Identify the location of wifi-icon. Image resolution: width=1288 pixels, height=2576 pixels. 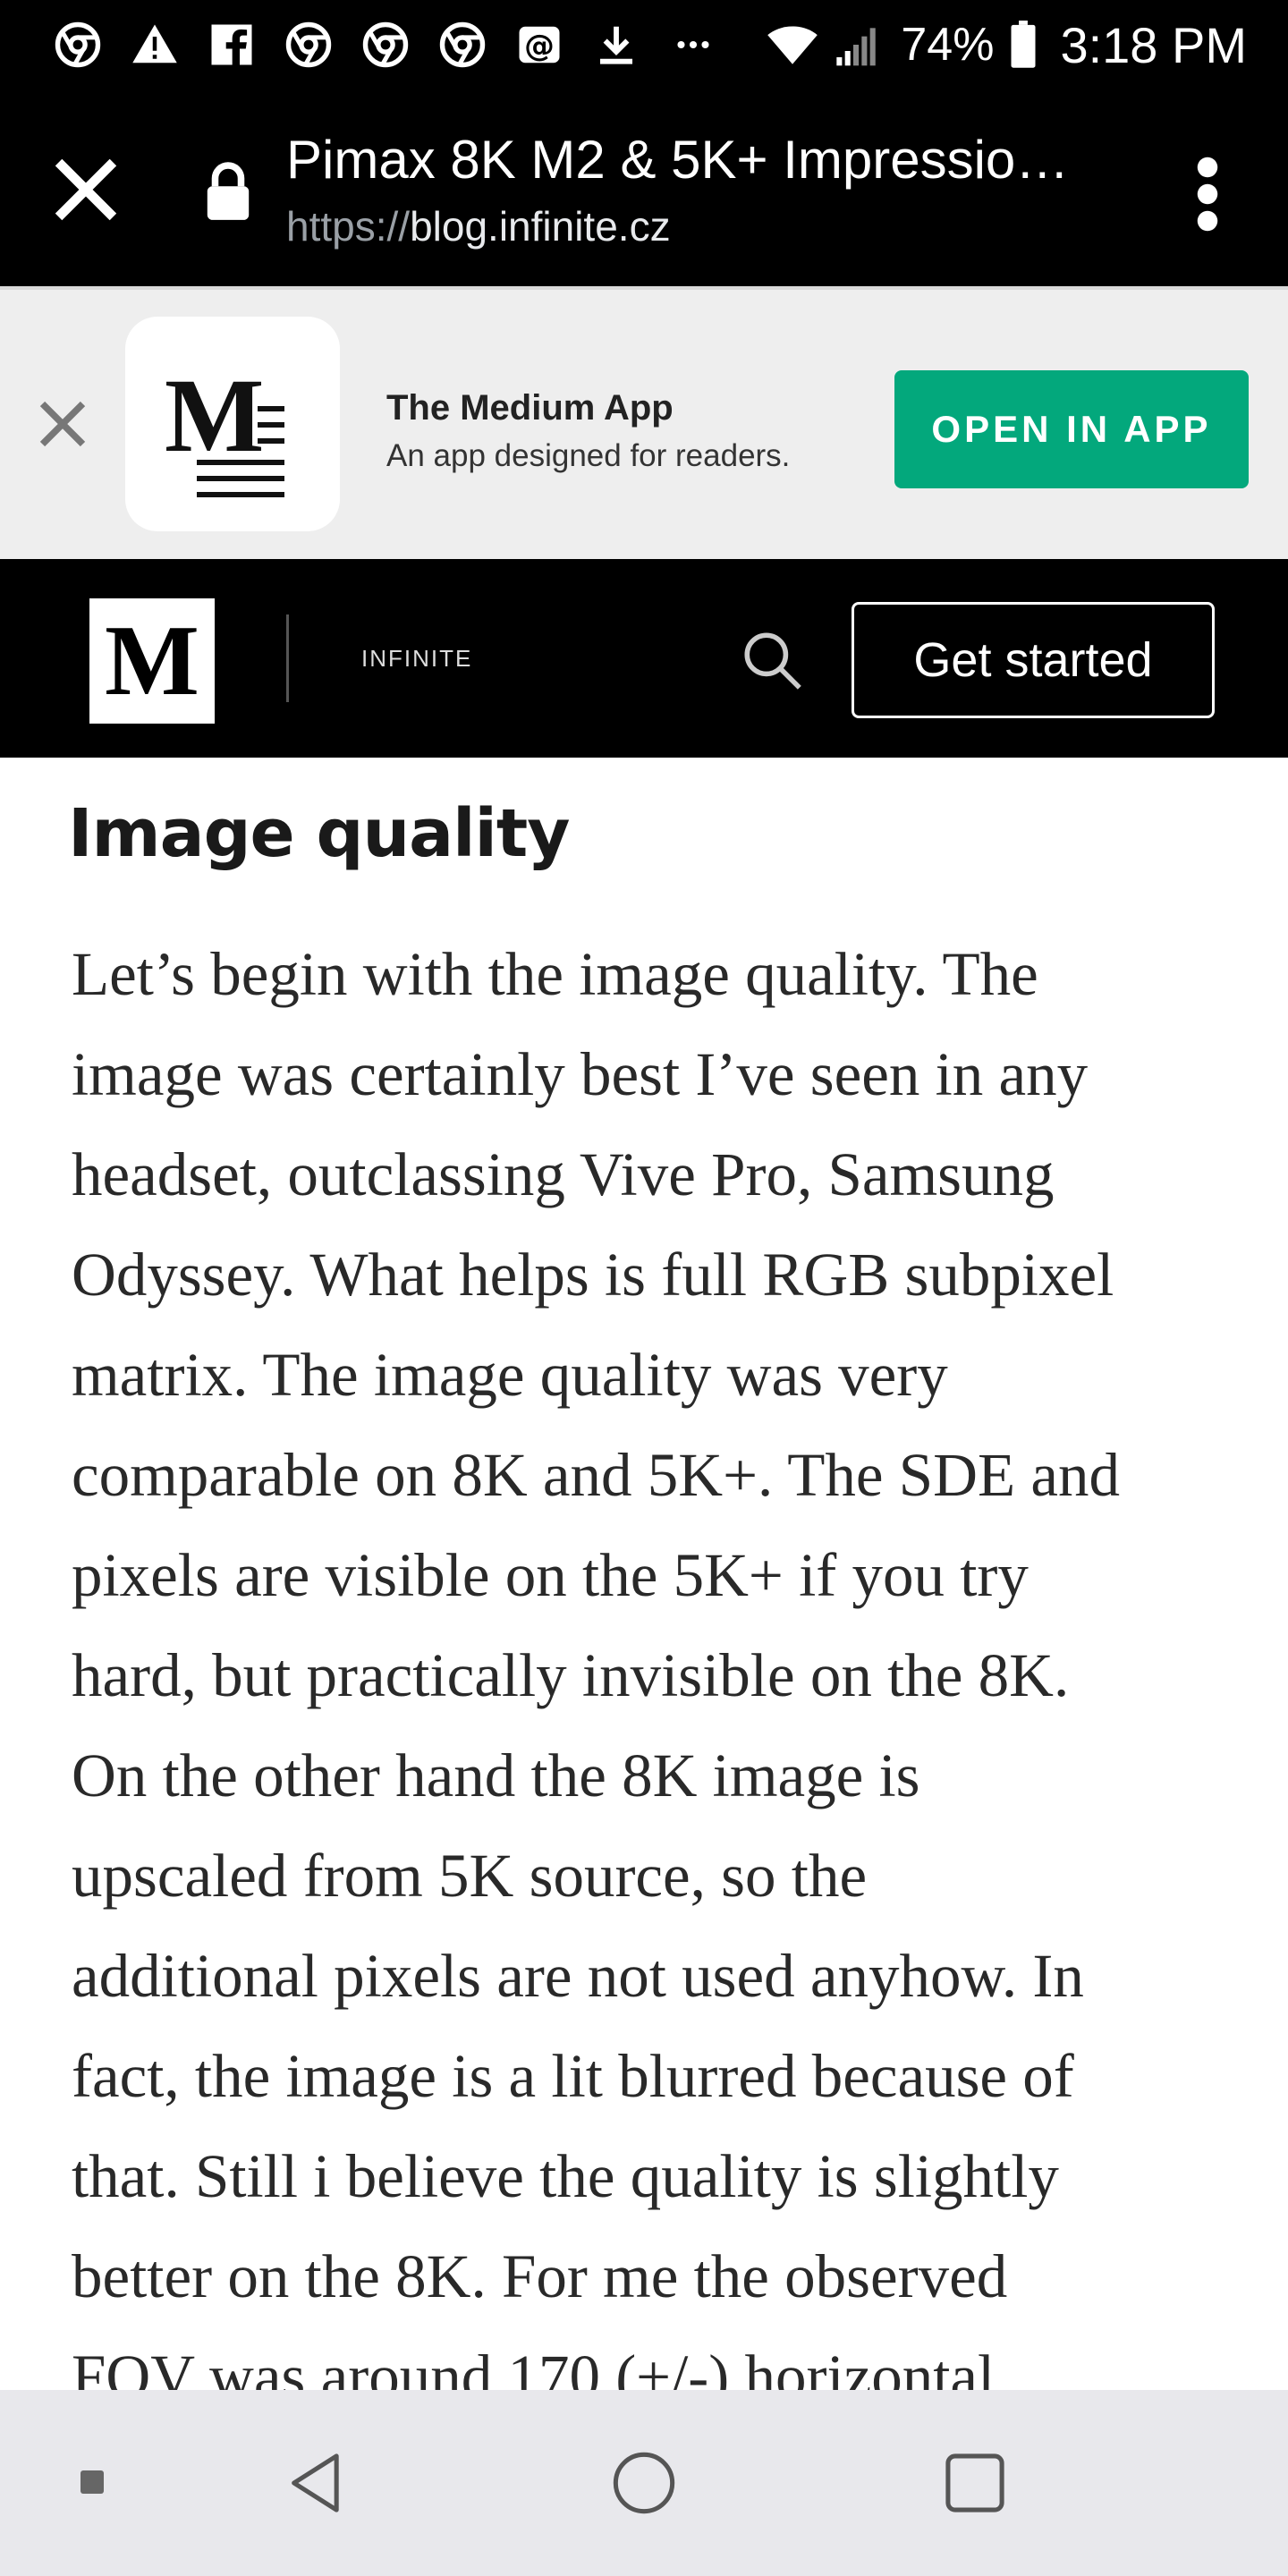
(792, 45).